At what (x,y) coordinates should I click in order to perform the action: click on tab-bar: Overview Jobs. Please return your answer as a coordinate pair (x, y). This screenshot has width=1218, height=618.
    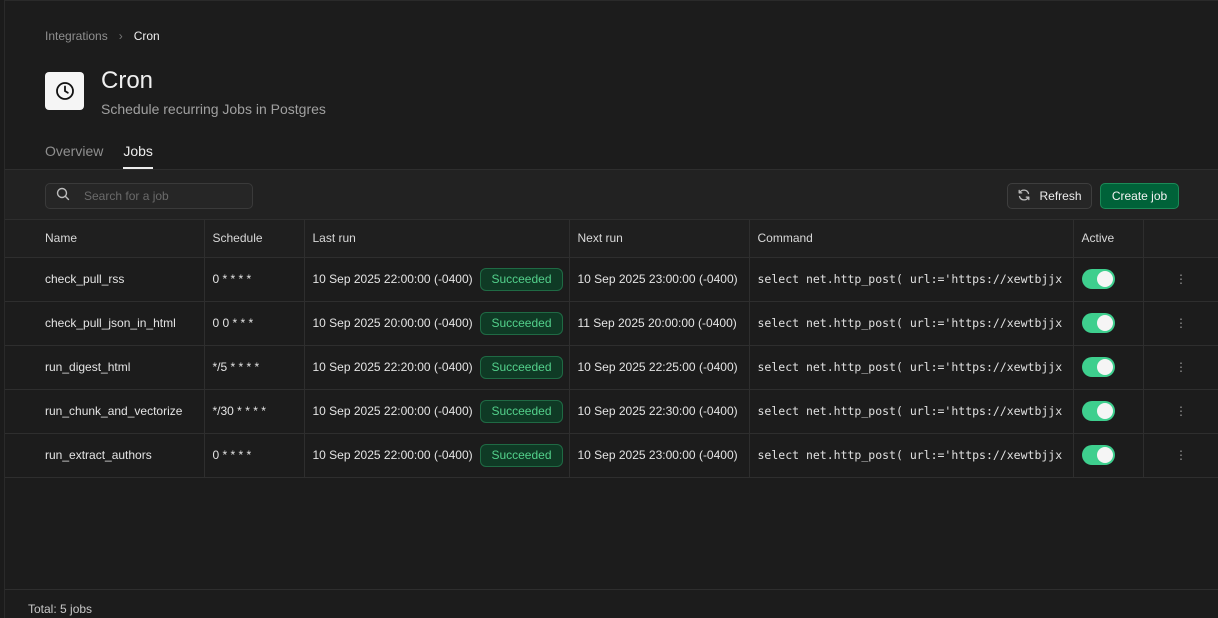
    Looking at the image, I should click on (99, 156).